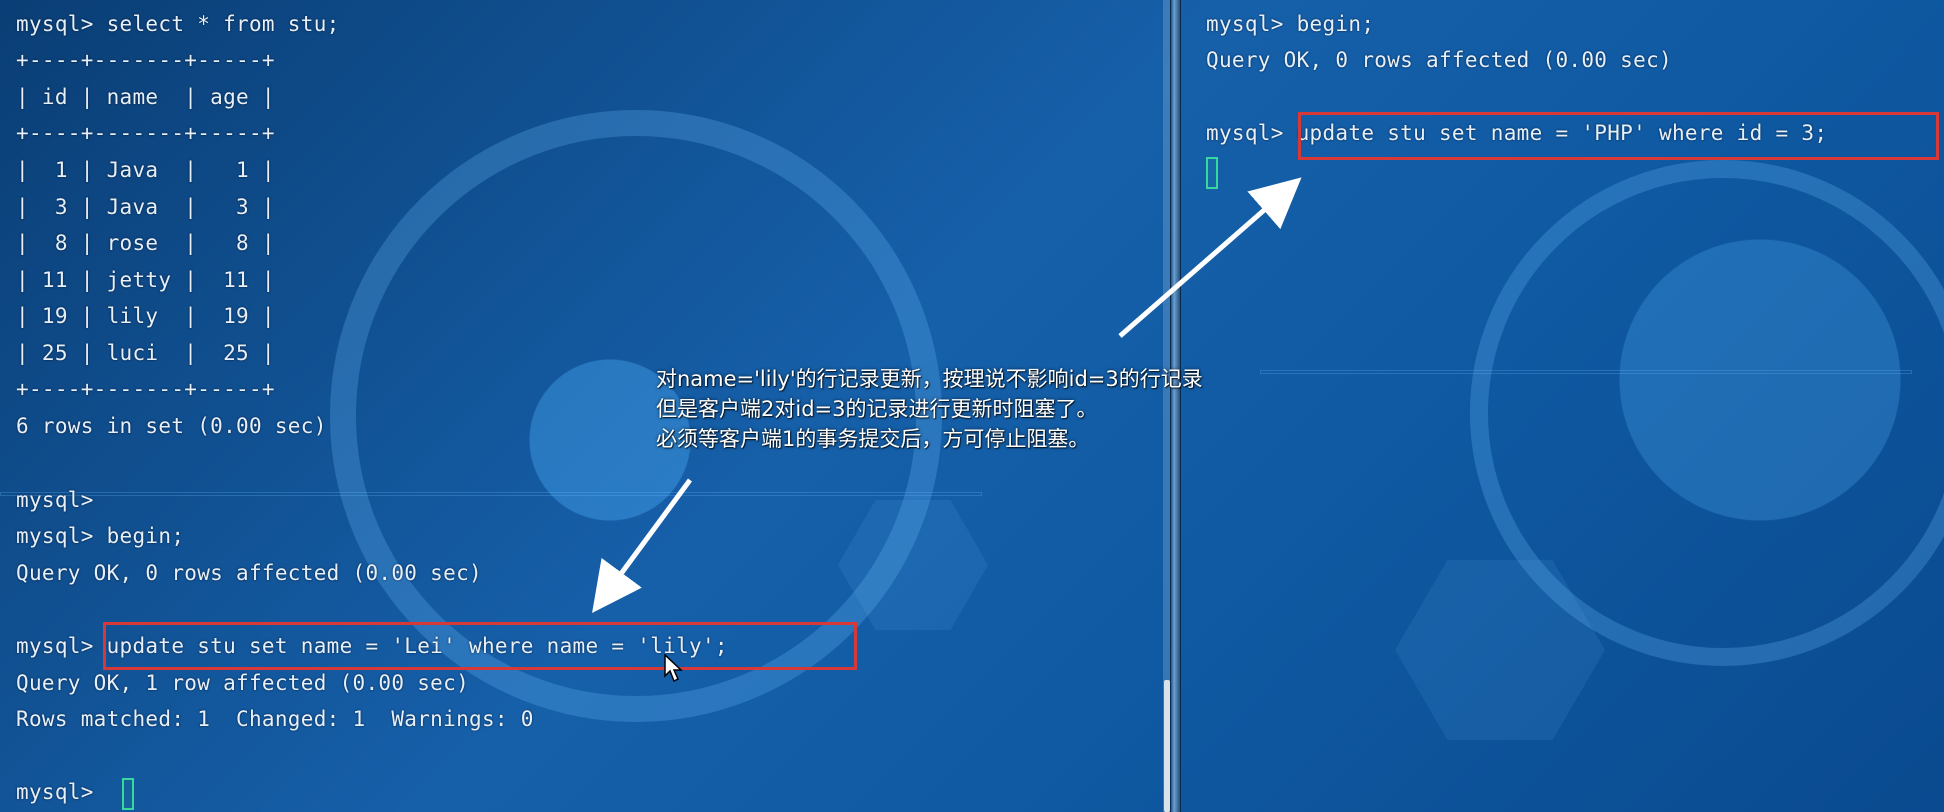  I want to click on terminal-table-row: | 8 | rose | 8 |, so click(145, 243).